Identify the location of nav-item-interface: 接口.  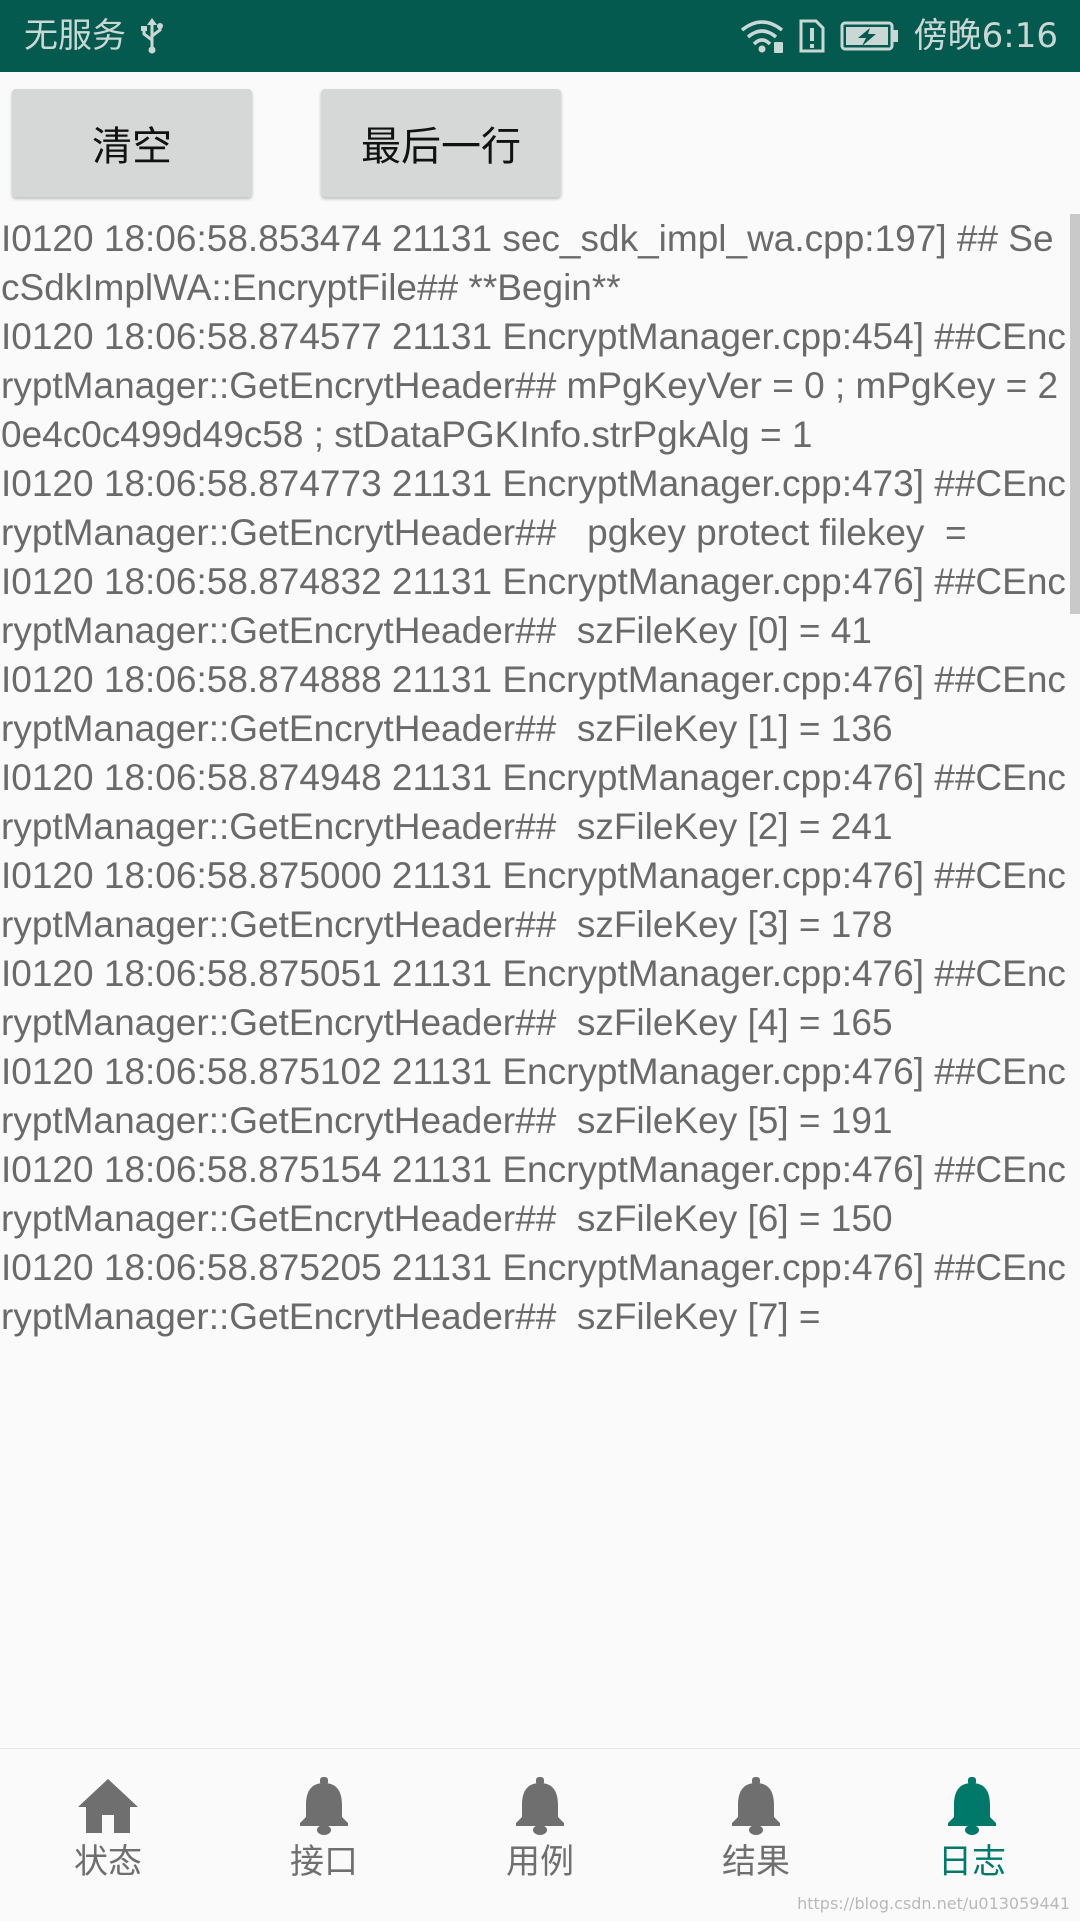
(324, 1835).